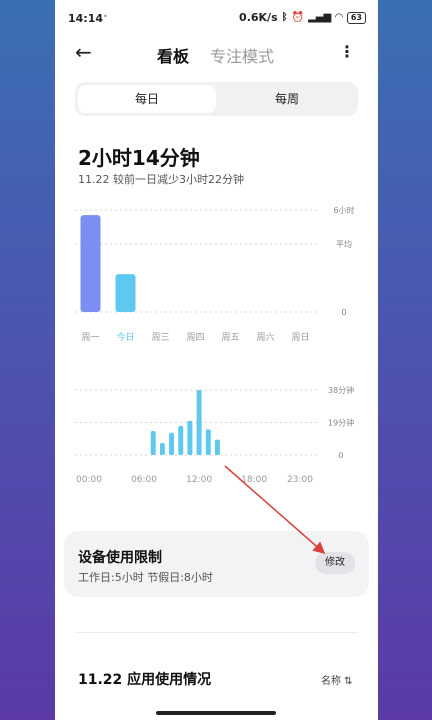 Image resolution: width=432 pixels, height=720 pixels. Describe the element at coordinates (199, 480) in the screenshot. I see `x-tick-label: 12:00` at that location.